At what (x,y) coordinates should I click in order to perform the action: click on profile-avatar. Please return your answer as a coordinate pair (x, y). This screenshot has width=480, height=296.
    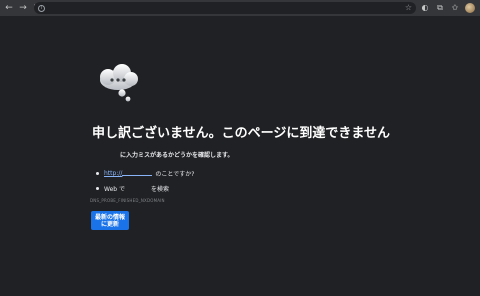
    Looking at the image, I should click on (470, 8).